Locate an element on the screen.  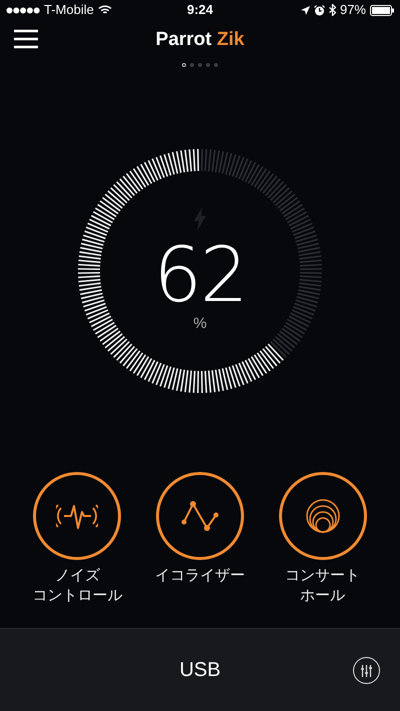
clock-time: 9:24 is located at coordinates (200, 10).